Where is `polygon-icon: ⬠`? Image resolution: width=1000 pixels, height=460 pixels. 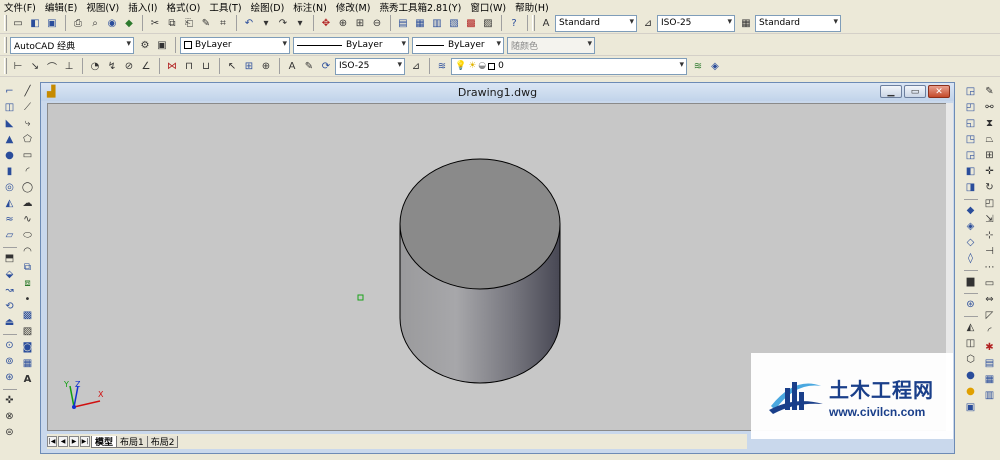
polygon-icon: ⬠ is located at coordinates (28, 140).